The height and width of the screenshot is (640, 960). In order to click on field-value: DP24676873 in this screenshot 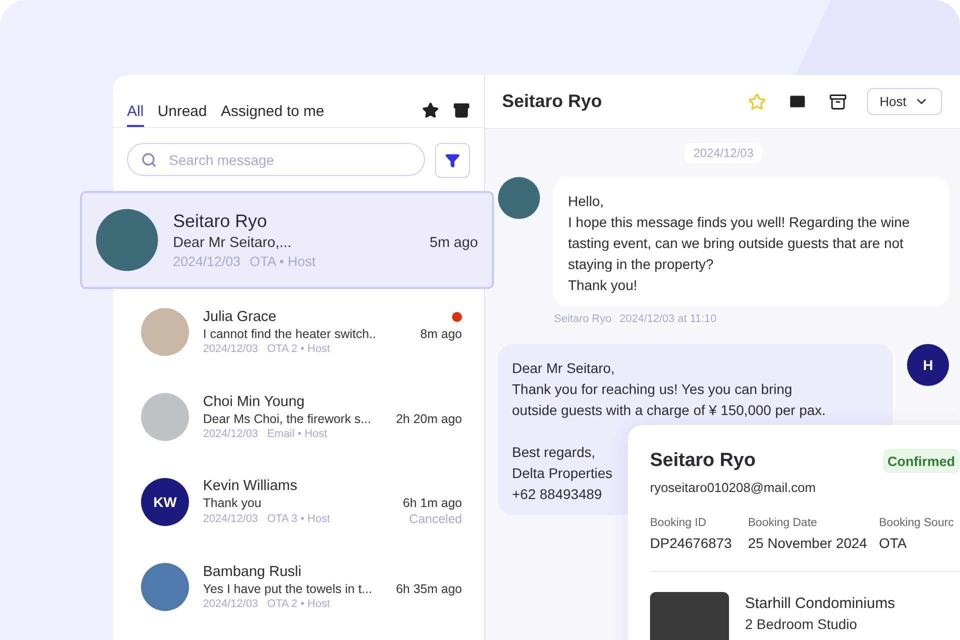, I will do `click(691, 543)`.